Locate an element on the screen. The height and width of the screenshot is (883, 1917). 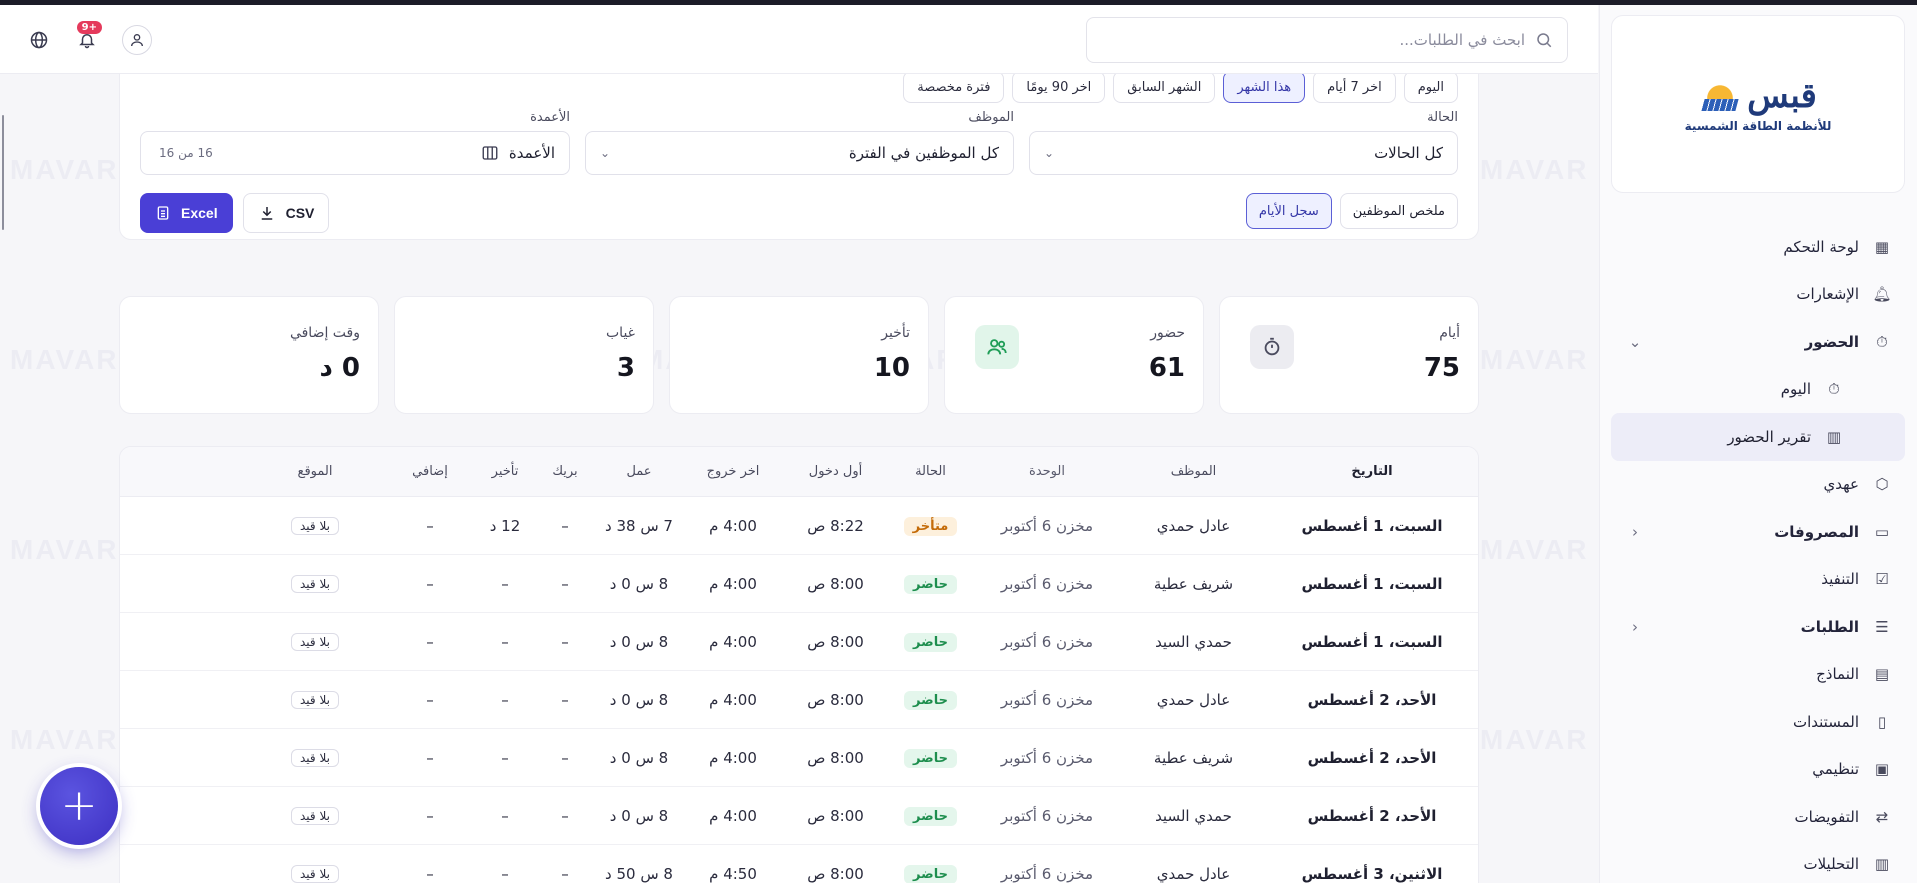
period-option: هذا الشهر is located at coordinates (1264, 88).